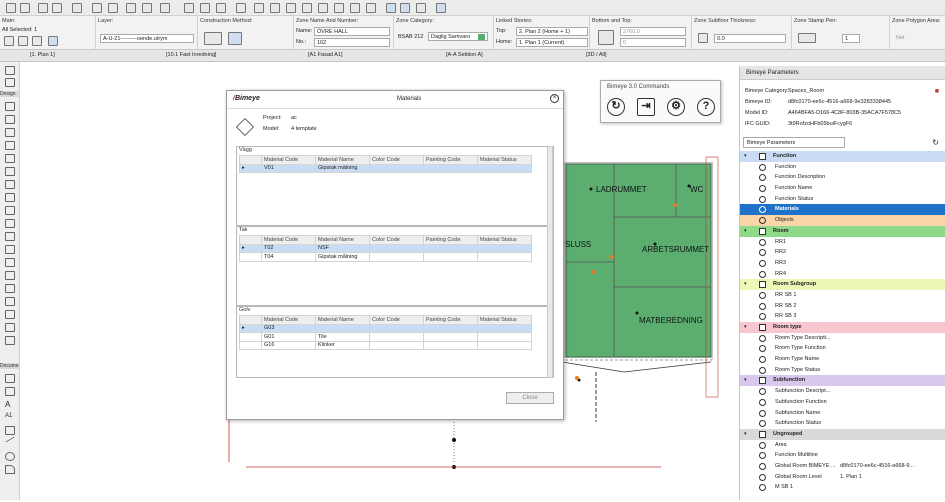  What do you see at coordinates (385, 328) in the screenshot?
I see `table-row: ▸ G03` at bounding box center [385, 328].